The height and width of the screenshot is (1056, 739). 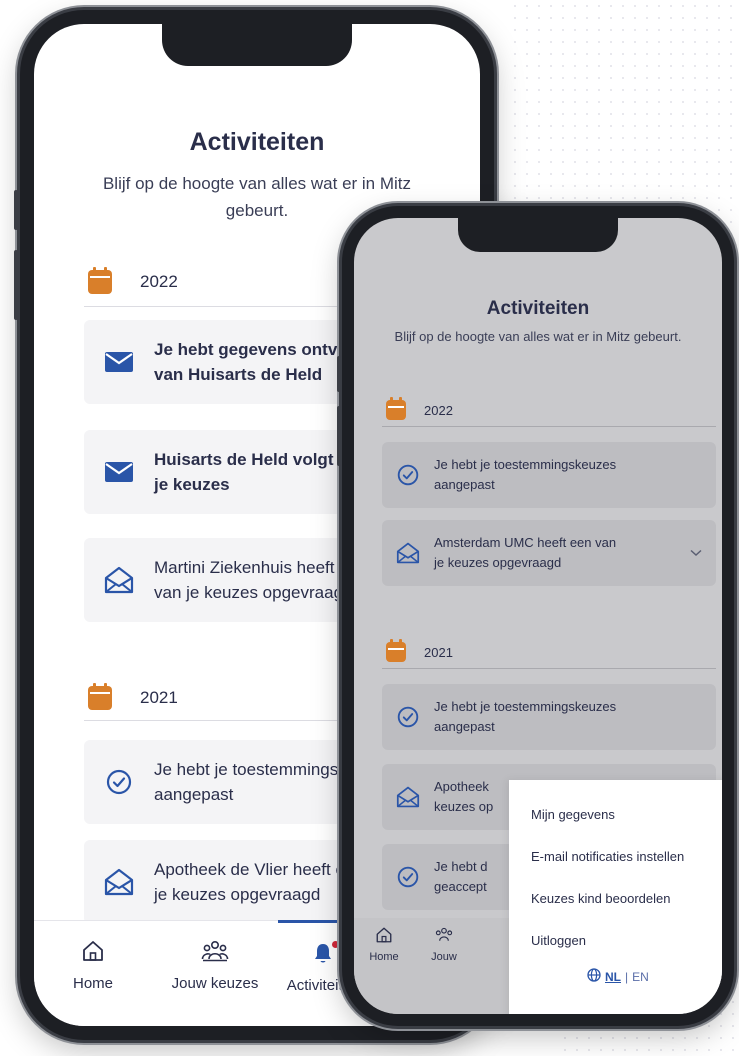 I want to click on globe-icon, so click(x=594, y=976).